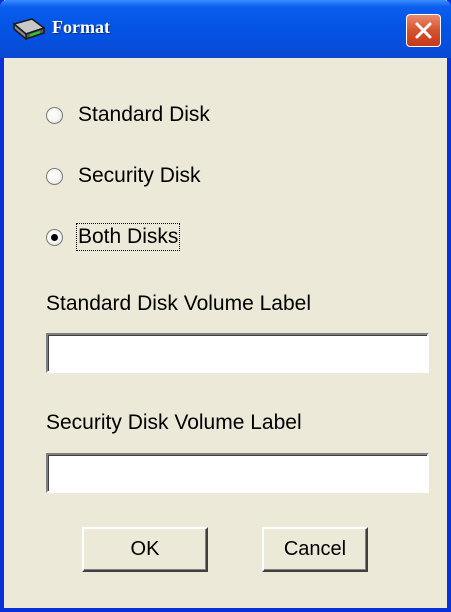 The height and width of the screenshot is (612, 451). Describe the element at coordinates (144, 114) in the screenshot. I see `radio-label-standard-disk: Standard Disk` at that location.